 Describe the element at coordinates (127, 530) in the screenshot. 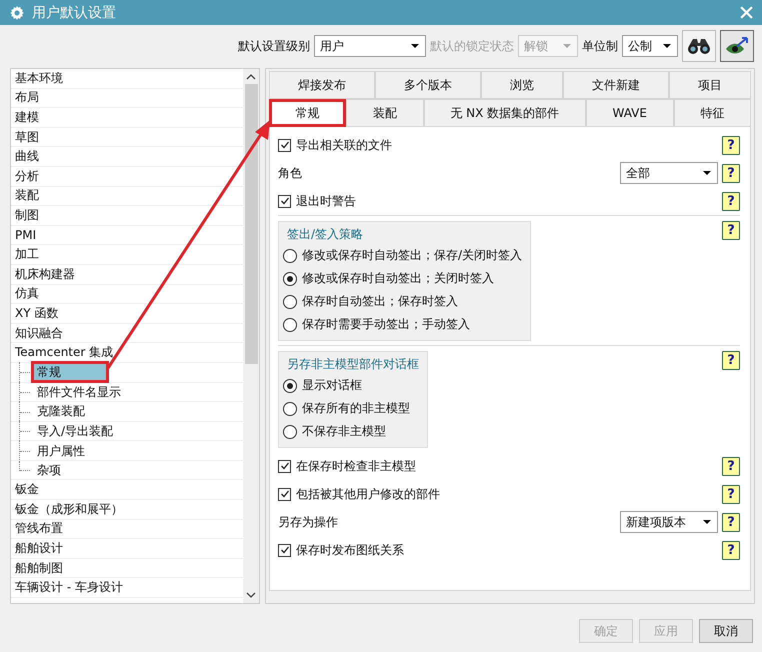

I see `tree-item: 管线布置` at that location.